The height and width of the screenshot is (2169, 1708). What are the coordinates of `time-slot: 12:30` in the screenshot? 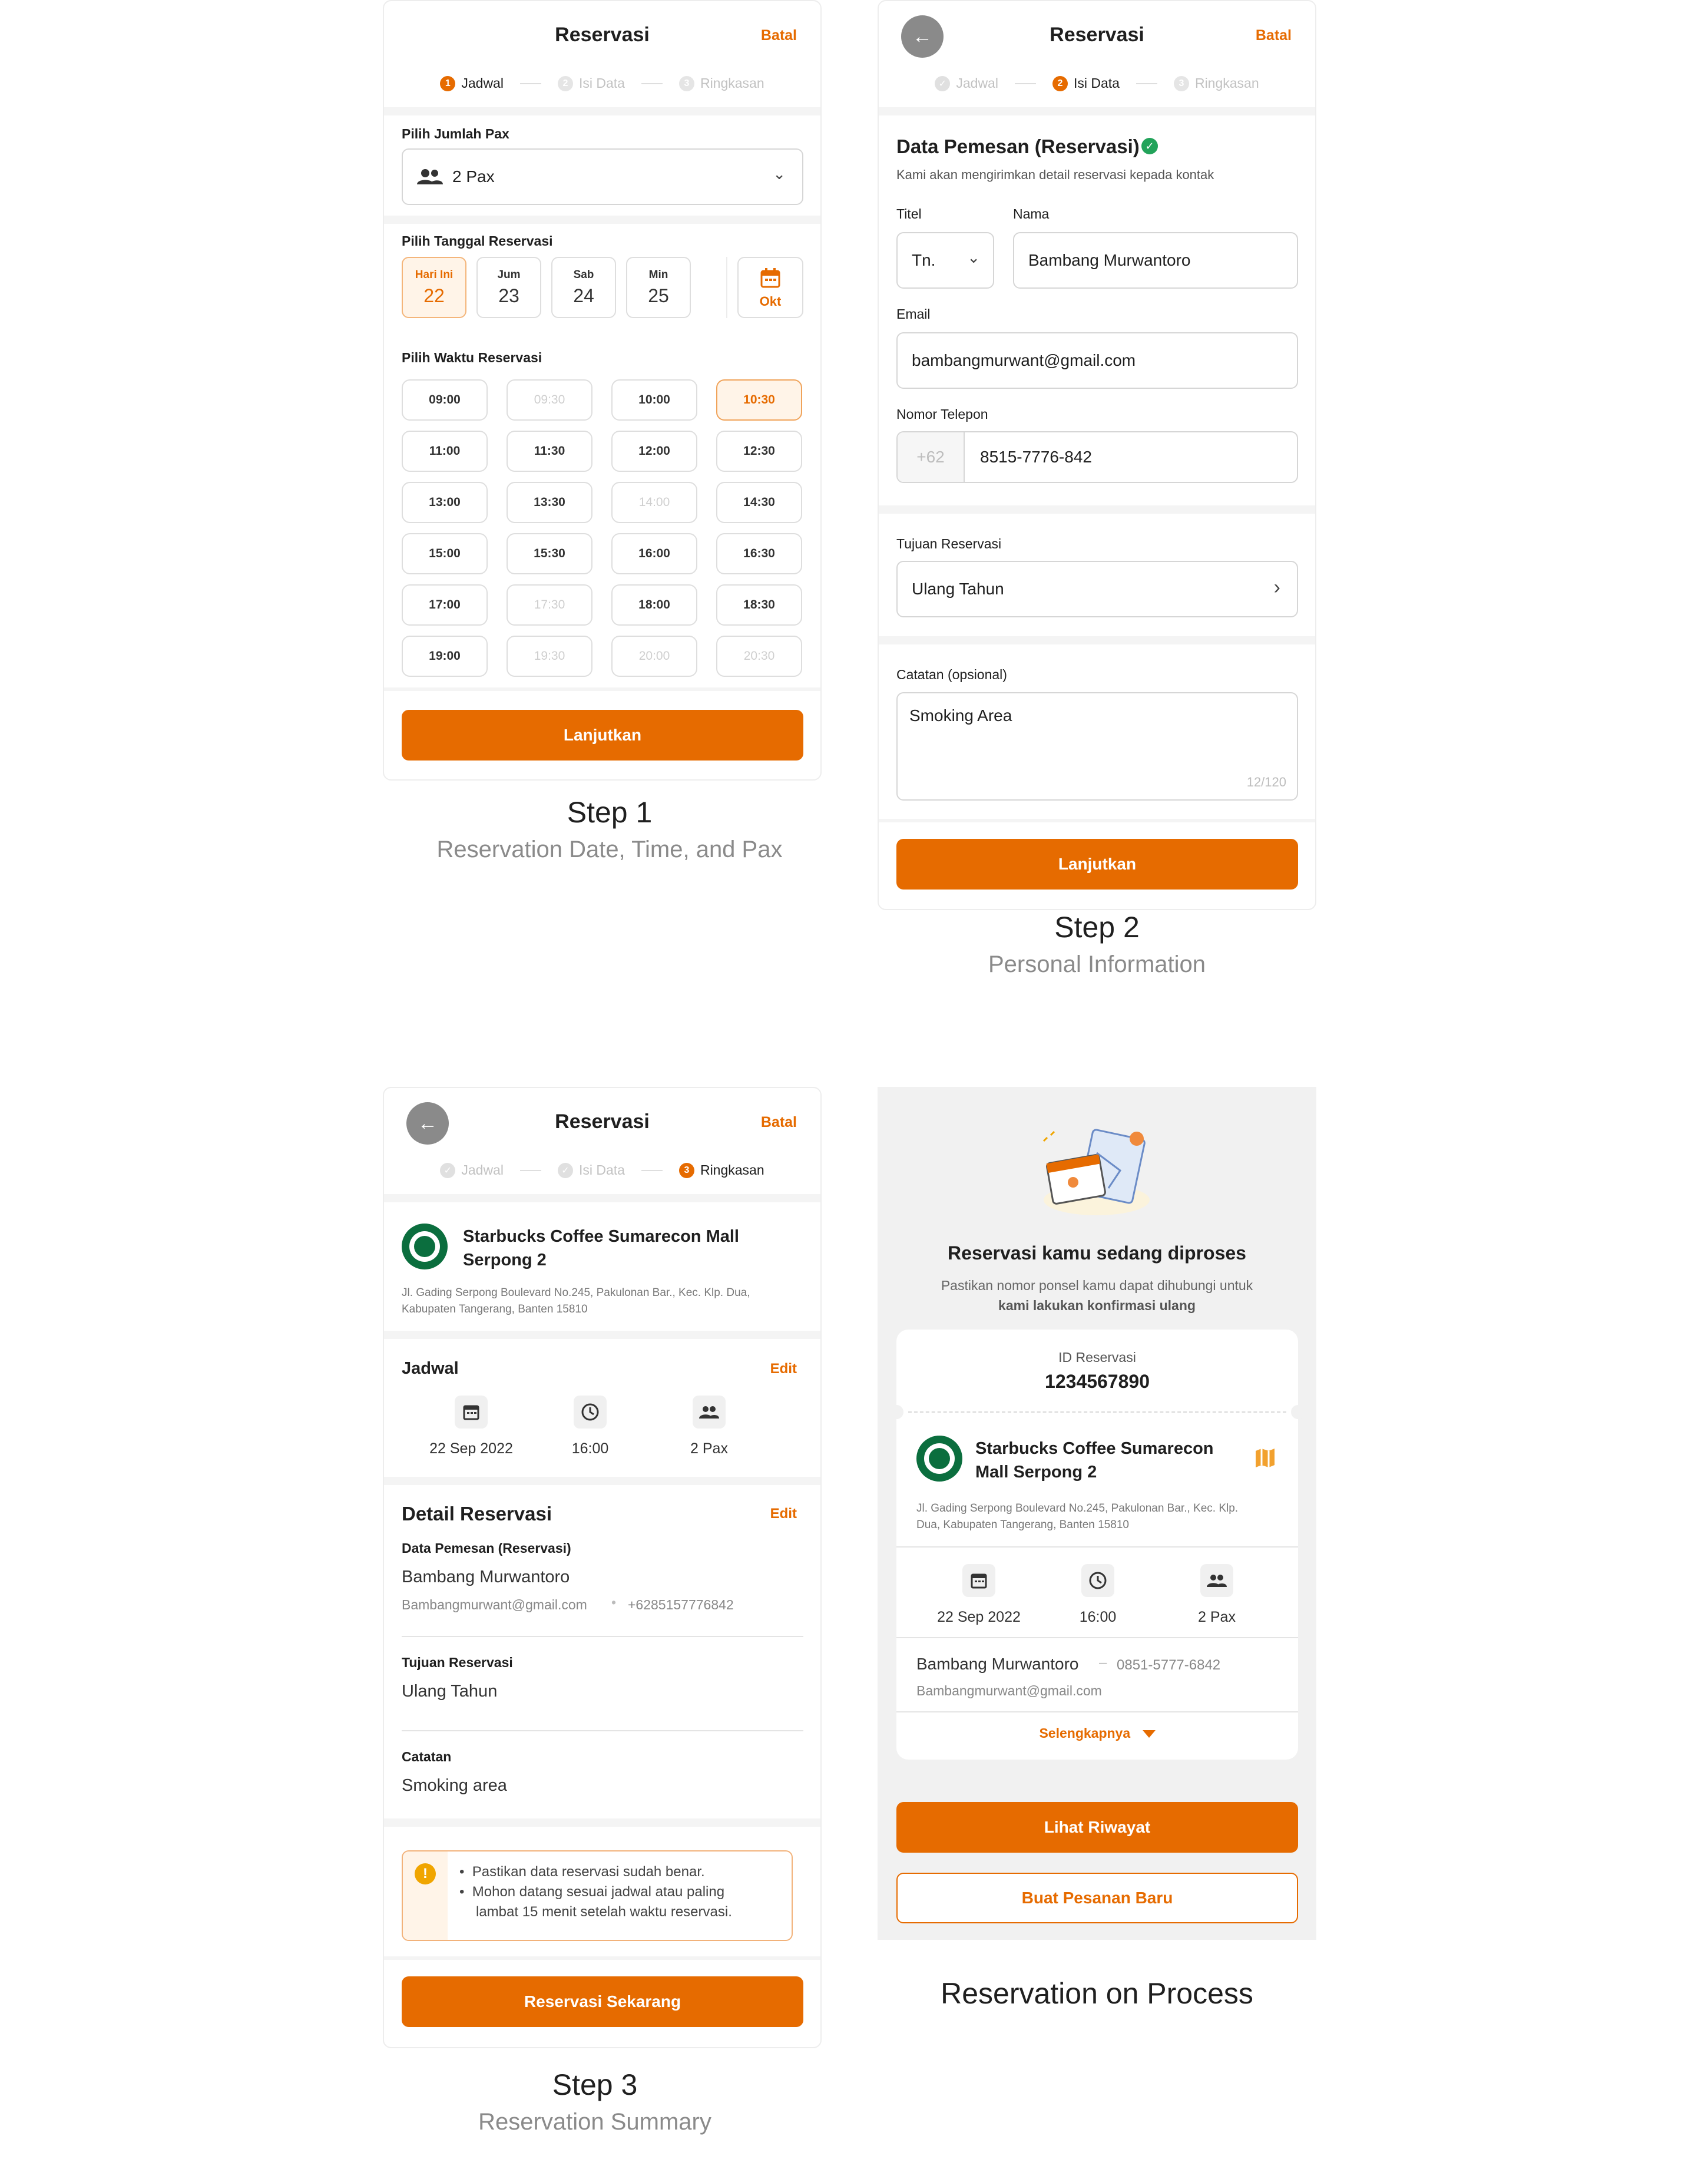 It's located at (759, 451).